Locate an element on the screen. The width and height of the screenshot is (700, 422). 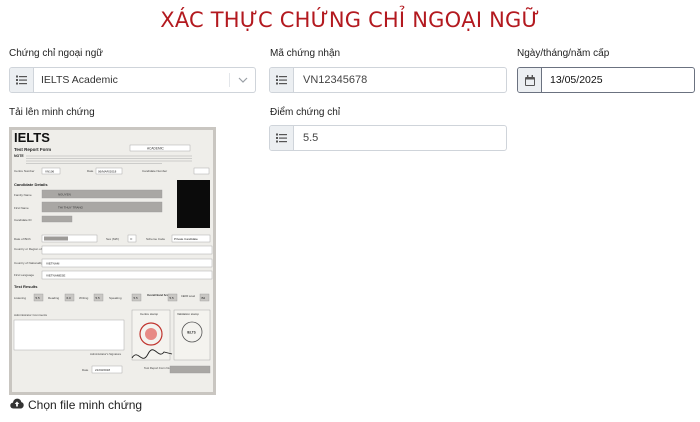
doc-bottom-date-label: Date is located at coordinates (85, 370).